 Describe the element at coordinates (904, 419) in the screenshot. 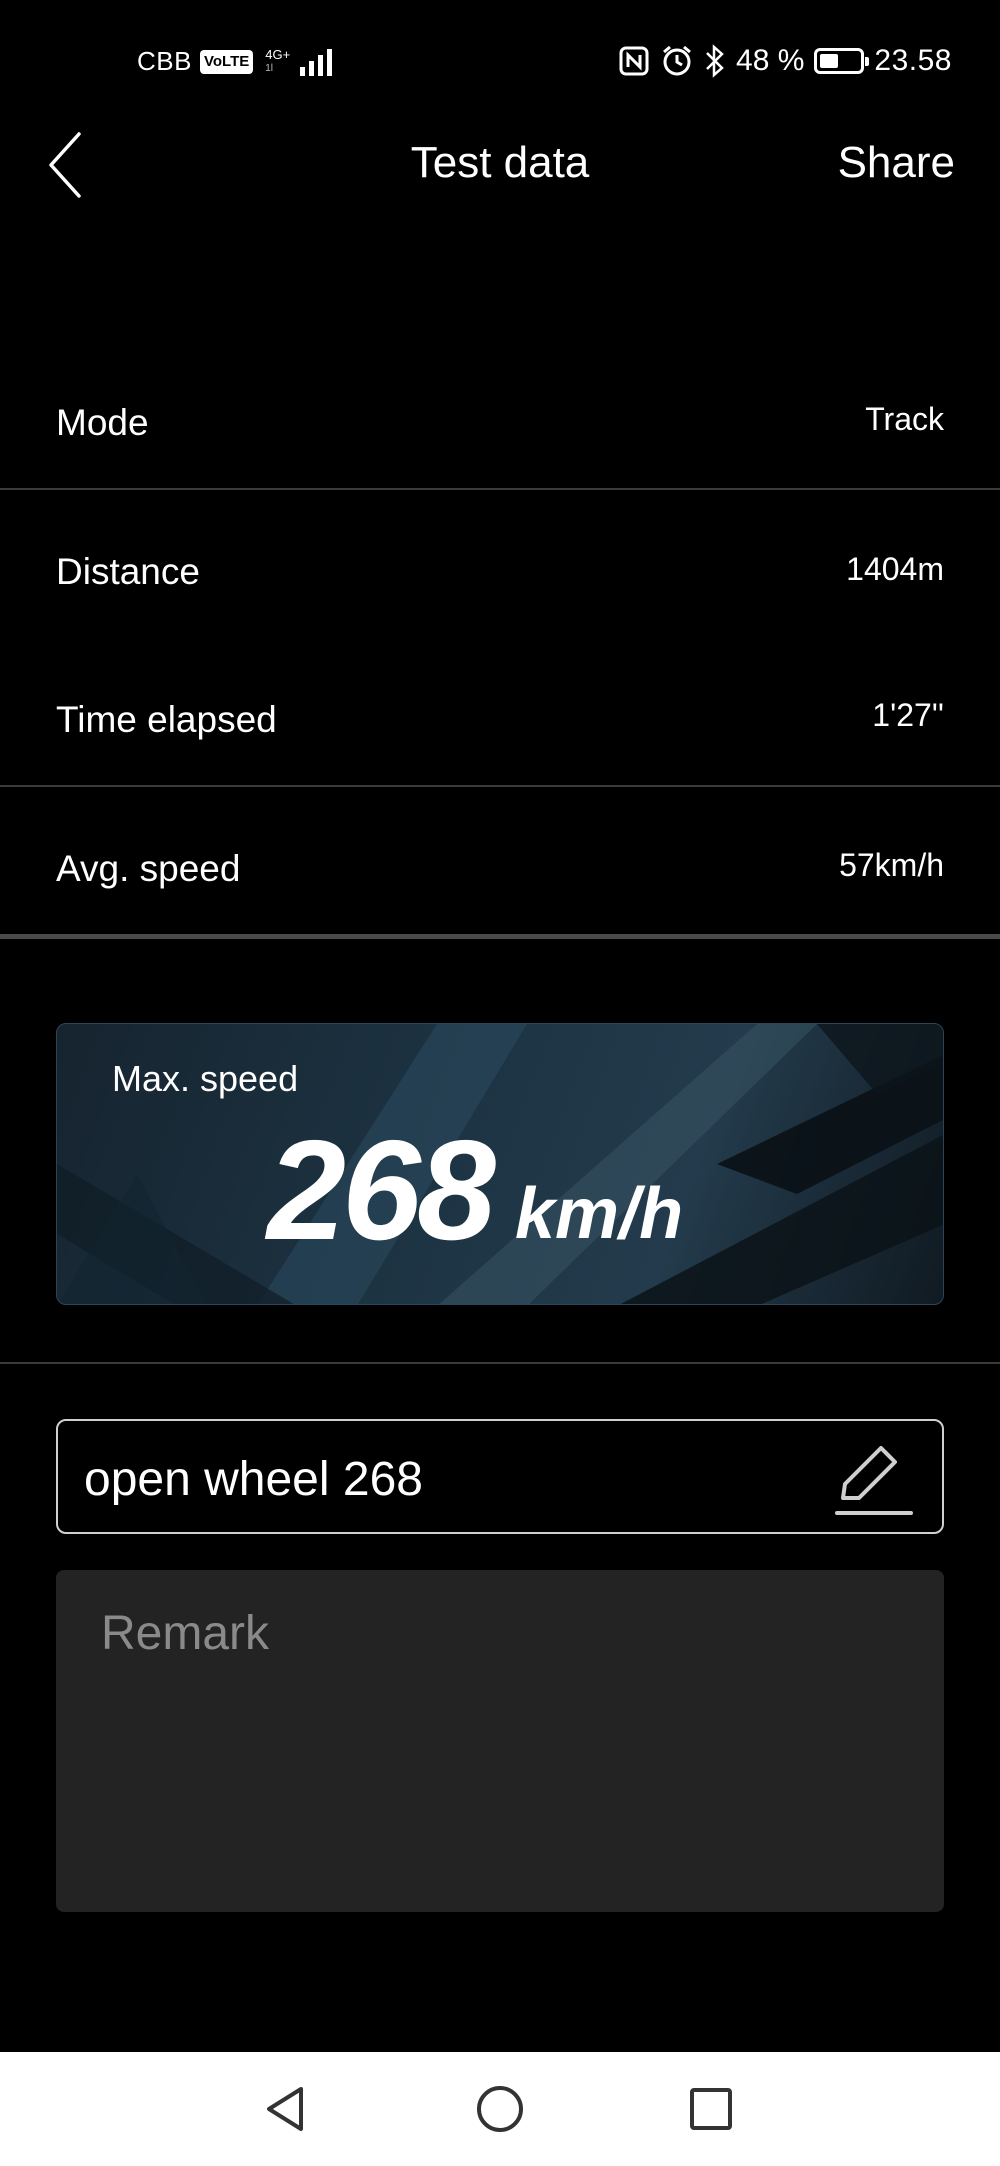

I see `stat-value: Track` at that location.